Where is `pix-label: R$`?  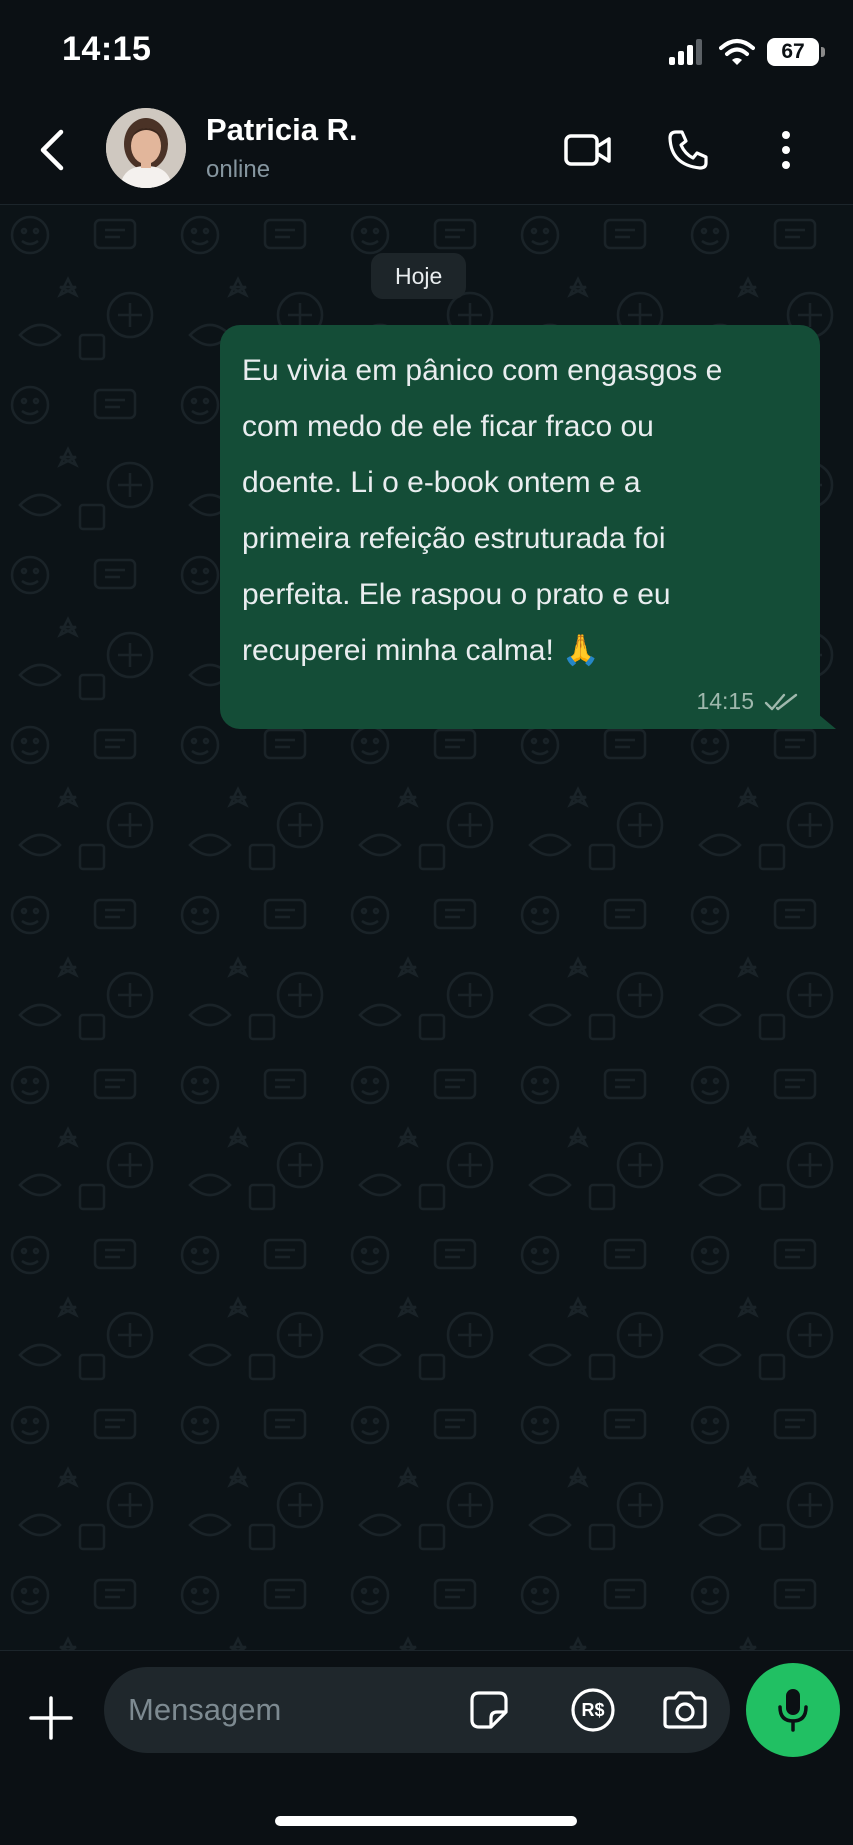 pix-label: R$ is located at coordinates (593, 1709).